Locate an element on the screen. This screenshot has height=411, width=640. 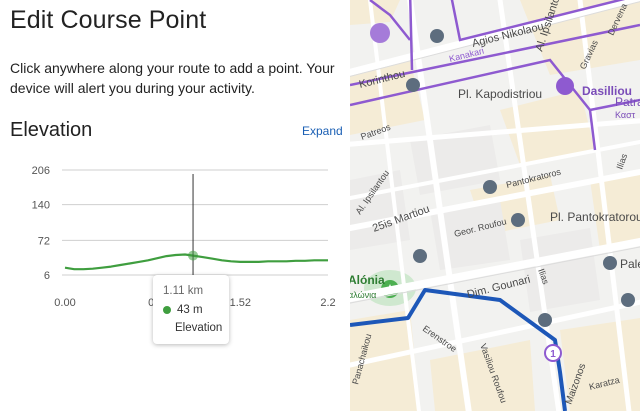
course-point-number: 1 is located at coordinates (553, 354).